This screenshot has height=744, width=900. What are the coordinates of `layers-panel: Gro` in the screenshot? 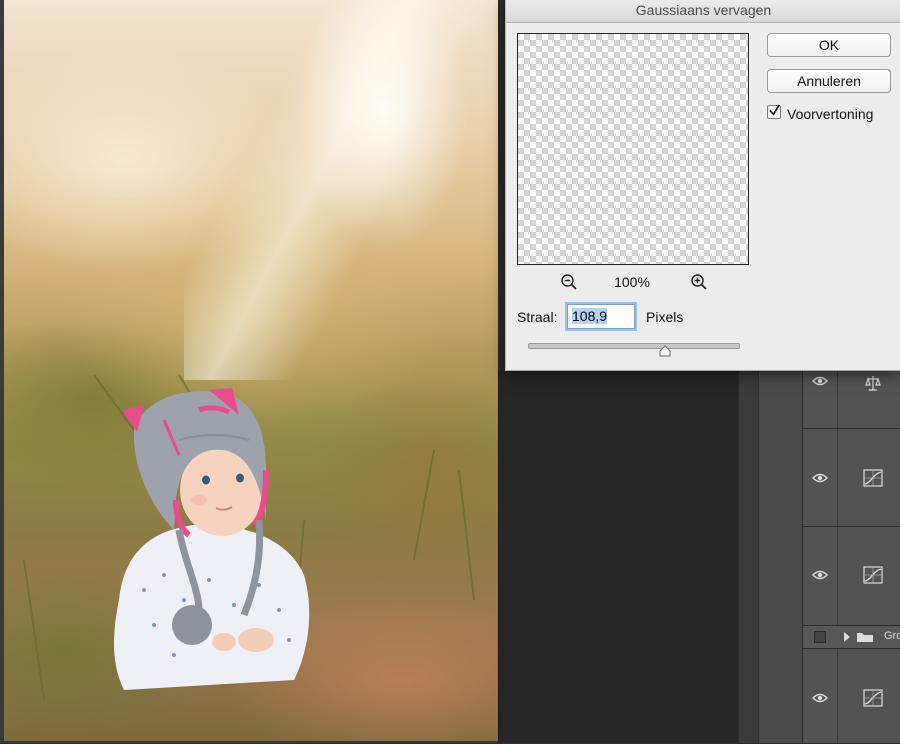 It's located at (851, 557).